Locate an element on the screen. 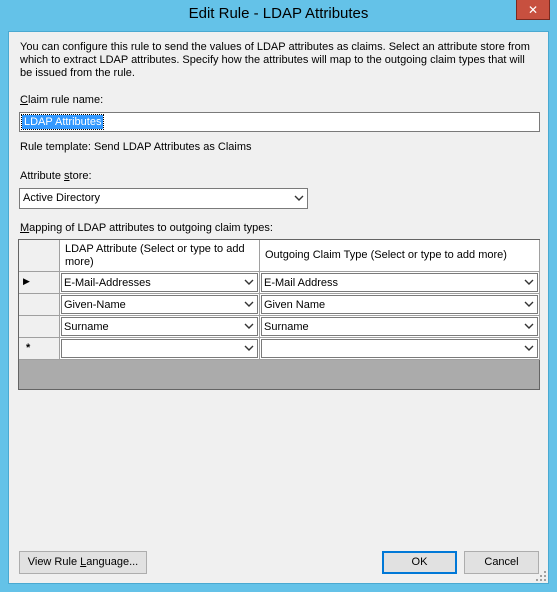 The width and height of the screenshot is (557, 592). cancel-button: Cancel is located at coordinates (501, 562).